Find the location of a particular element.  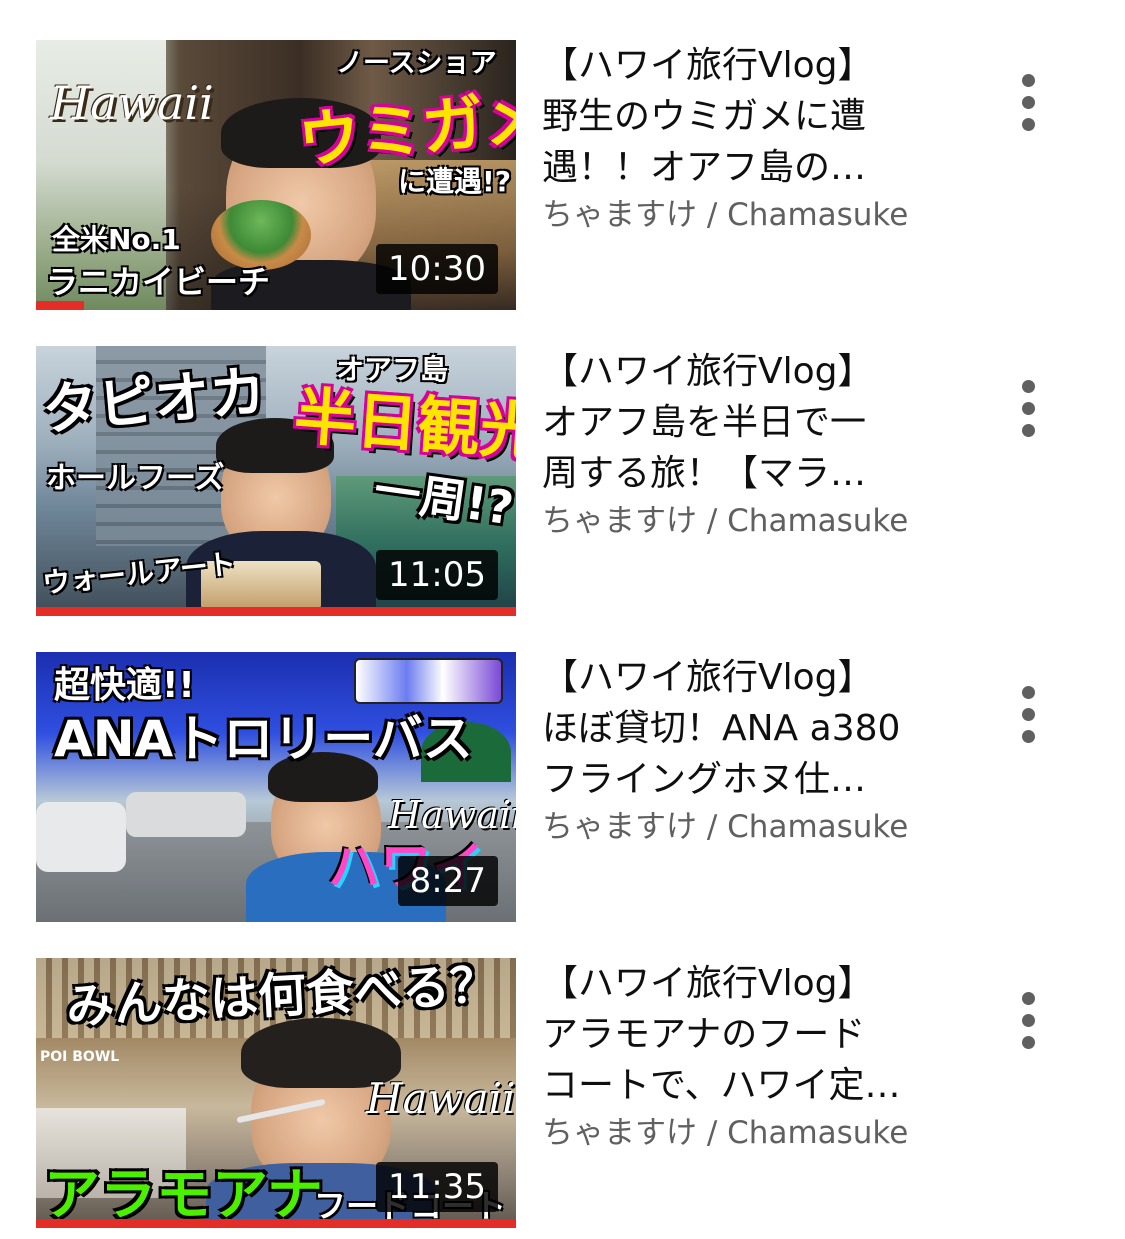

video-title-line: アラモアナのフード is located at coordinates (704, 1034).